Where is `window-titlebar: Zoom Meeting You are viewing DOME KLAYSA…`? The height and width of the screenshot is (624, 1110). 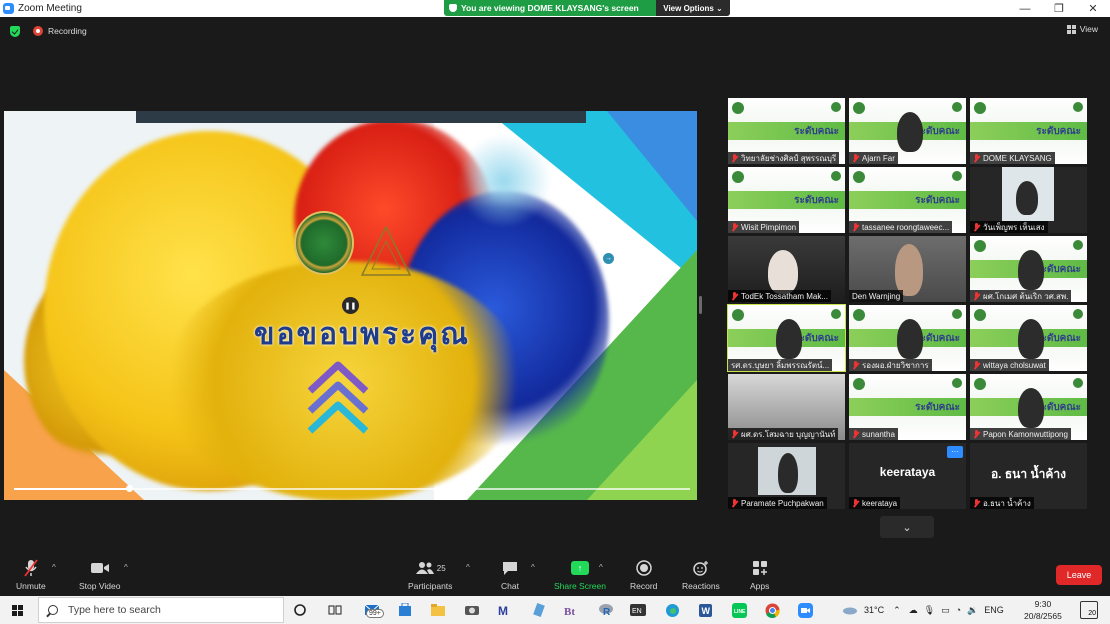 window-titlebar: Zoom Meeting You are viewing DOME KLAYSA… is located at coordinates (555, 8).